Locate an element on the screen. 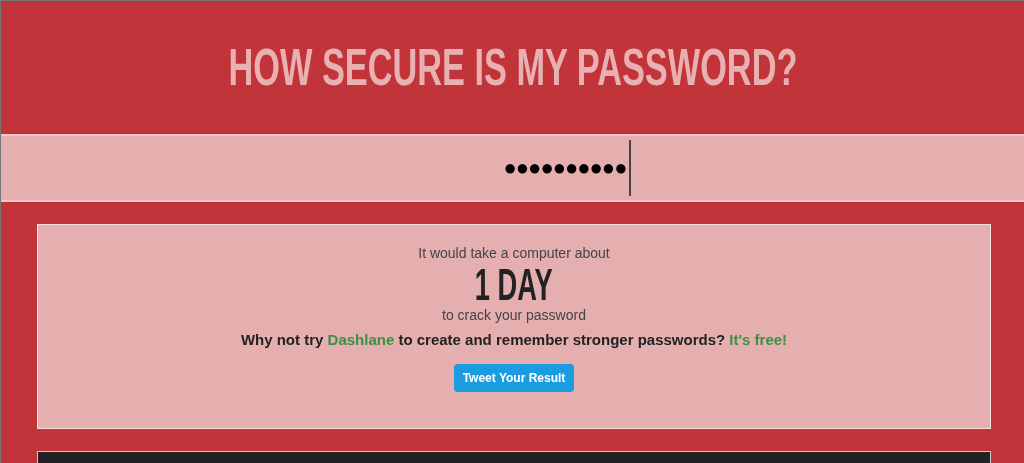  intro-text: It would take a computer about is located at coordinates (514, 253).